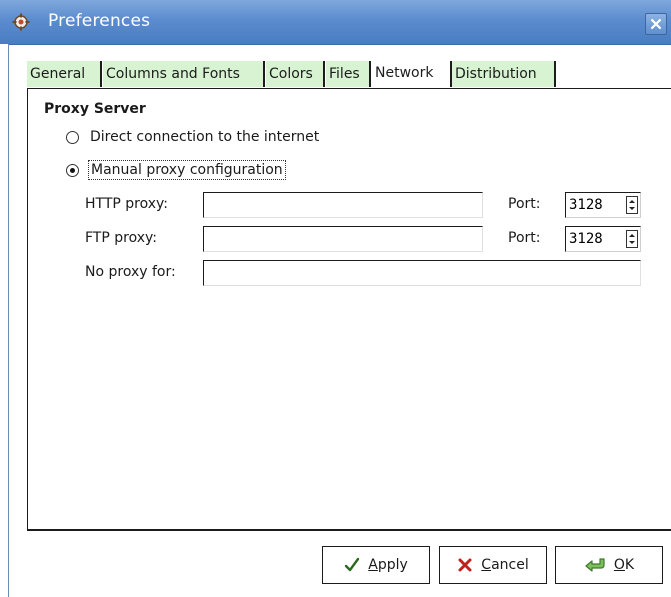 The width and height of the screenshot is (671, 597). I want to click on radio-manual-label: Manual proxy configuration, so click(187, 170).